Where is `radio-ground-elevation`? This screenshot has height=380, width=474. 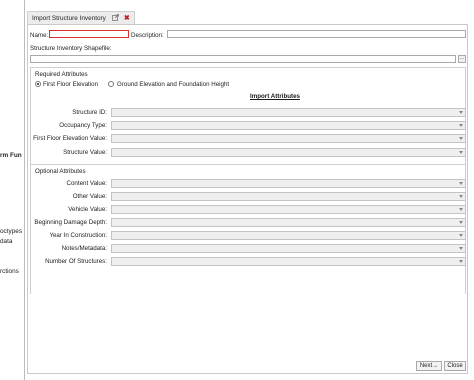
radio-ground-elevation is located at coordinates (111, 84).